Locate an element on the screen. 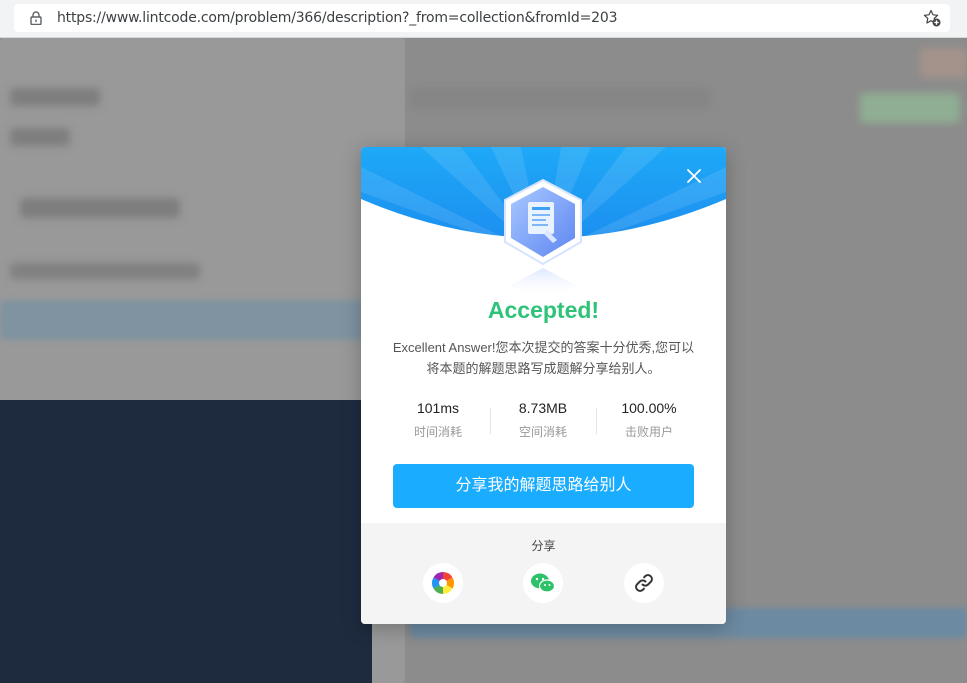  result-stats: 101ms 时间消耗 8.73MB 空间消耗 100.00% 击败用户 is located at coordinates (543, 422).